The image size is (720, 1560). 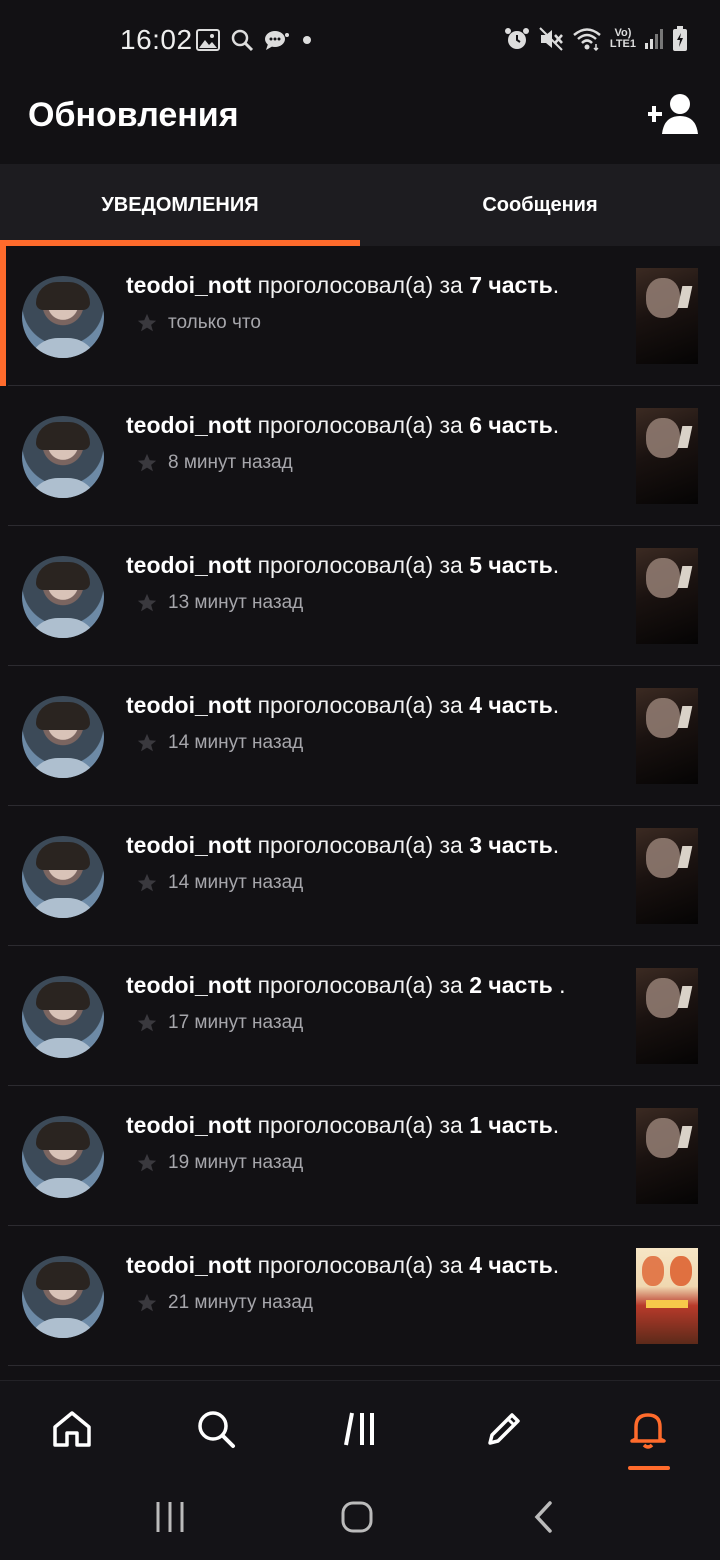 I want to click on back-icon, so click(x=544, y=1519).